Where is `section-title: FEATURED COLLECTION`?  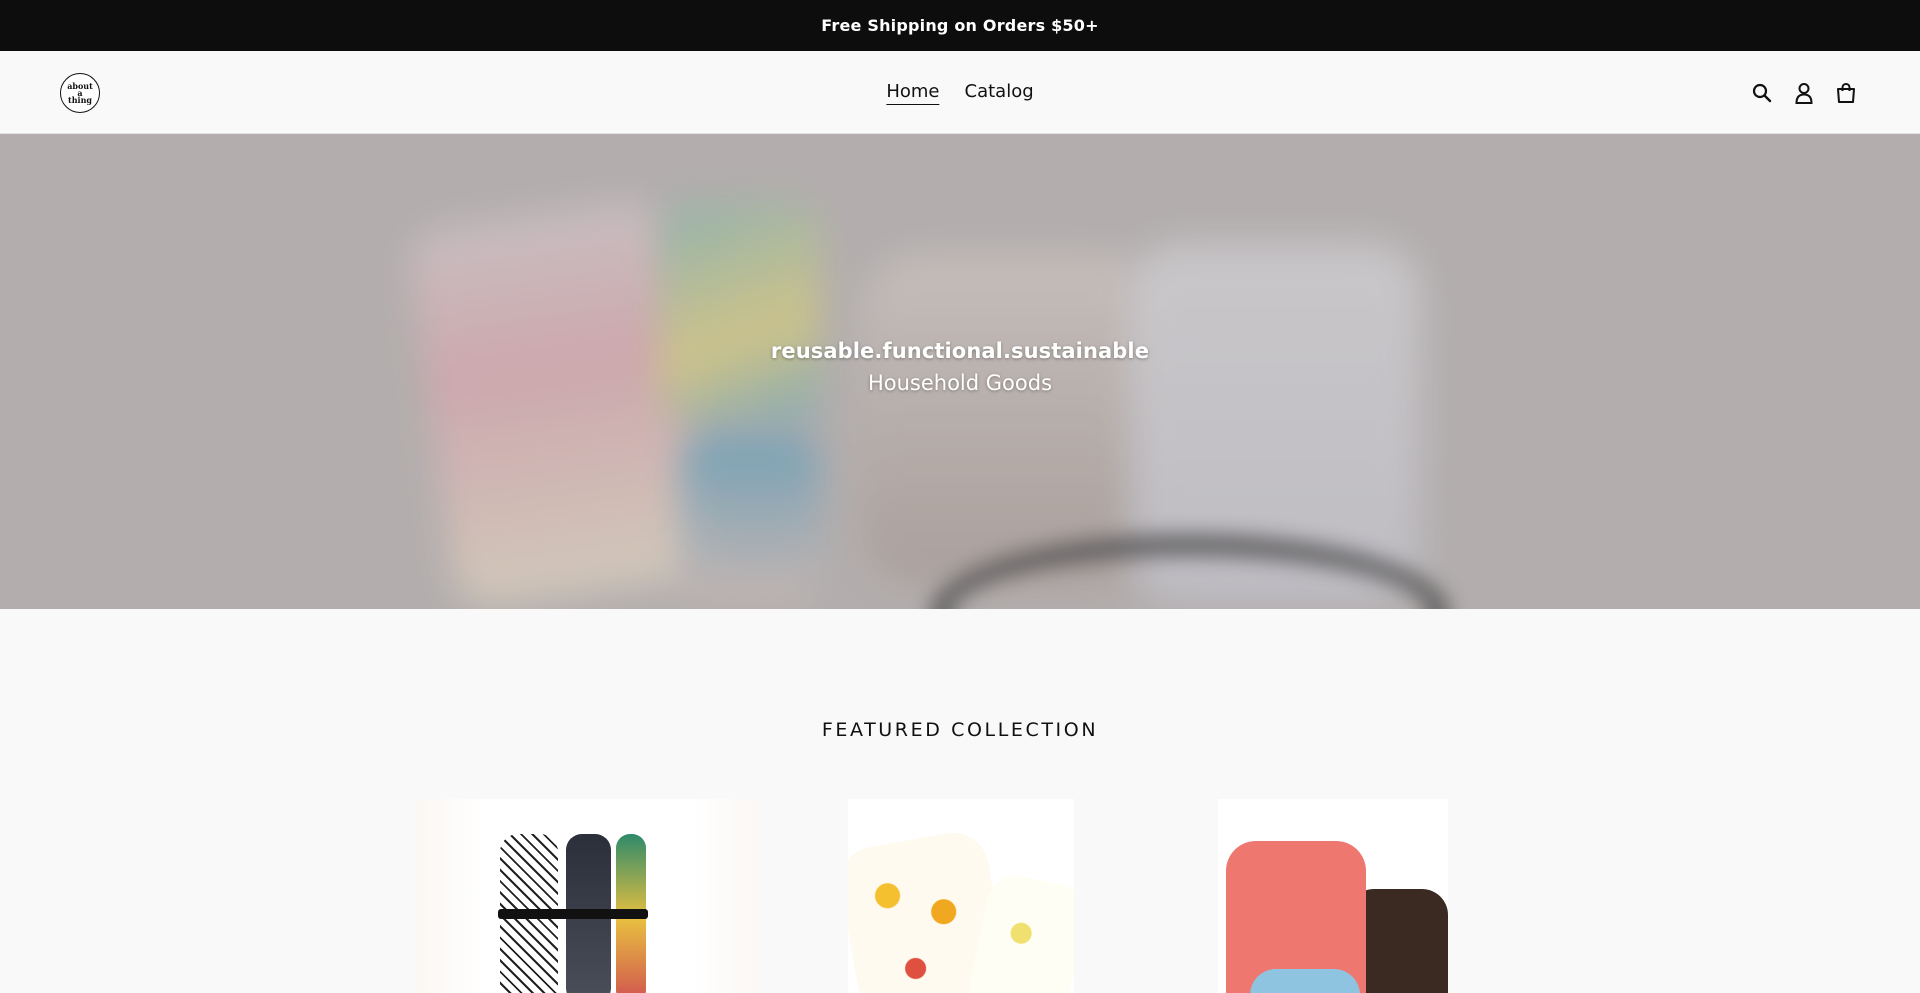
section-title: FEATURED COLLECTION is located at coordinates (960, 730).